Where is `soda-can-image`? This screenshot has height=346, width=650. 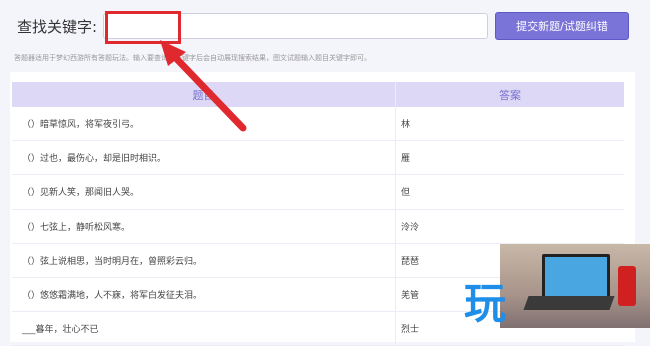 soda-can-image is located at coordinates (627, 286).